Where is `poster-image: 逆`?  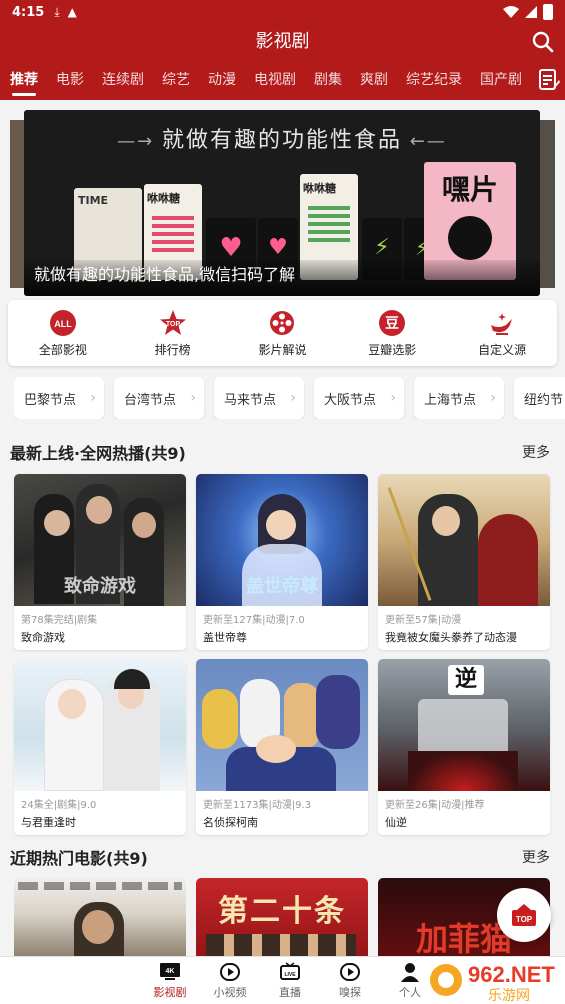 poster-image: 逆 is located at coordinates (464, 725).